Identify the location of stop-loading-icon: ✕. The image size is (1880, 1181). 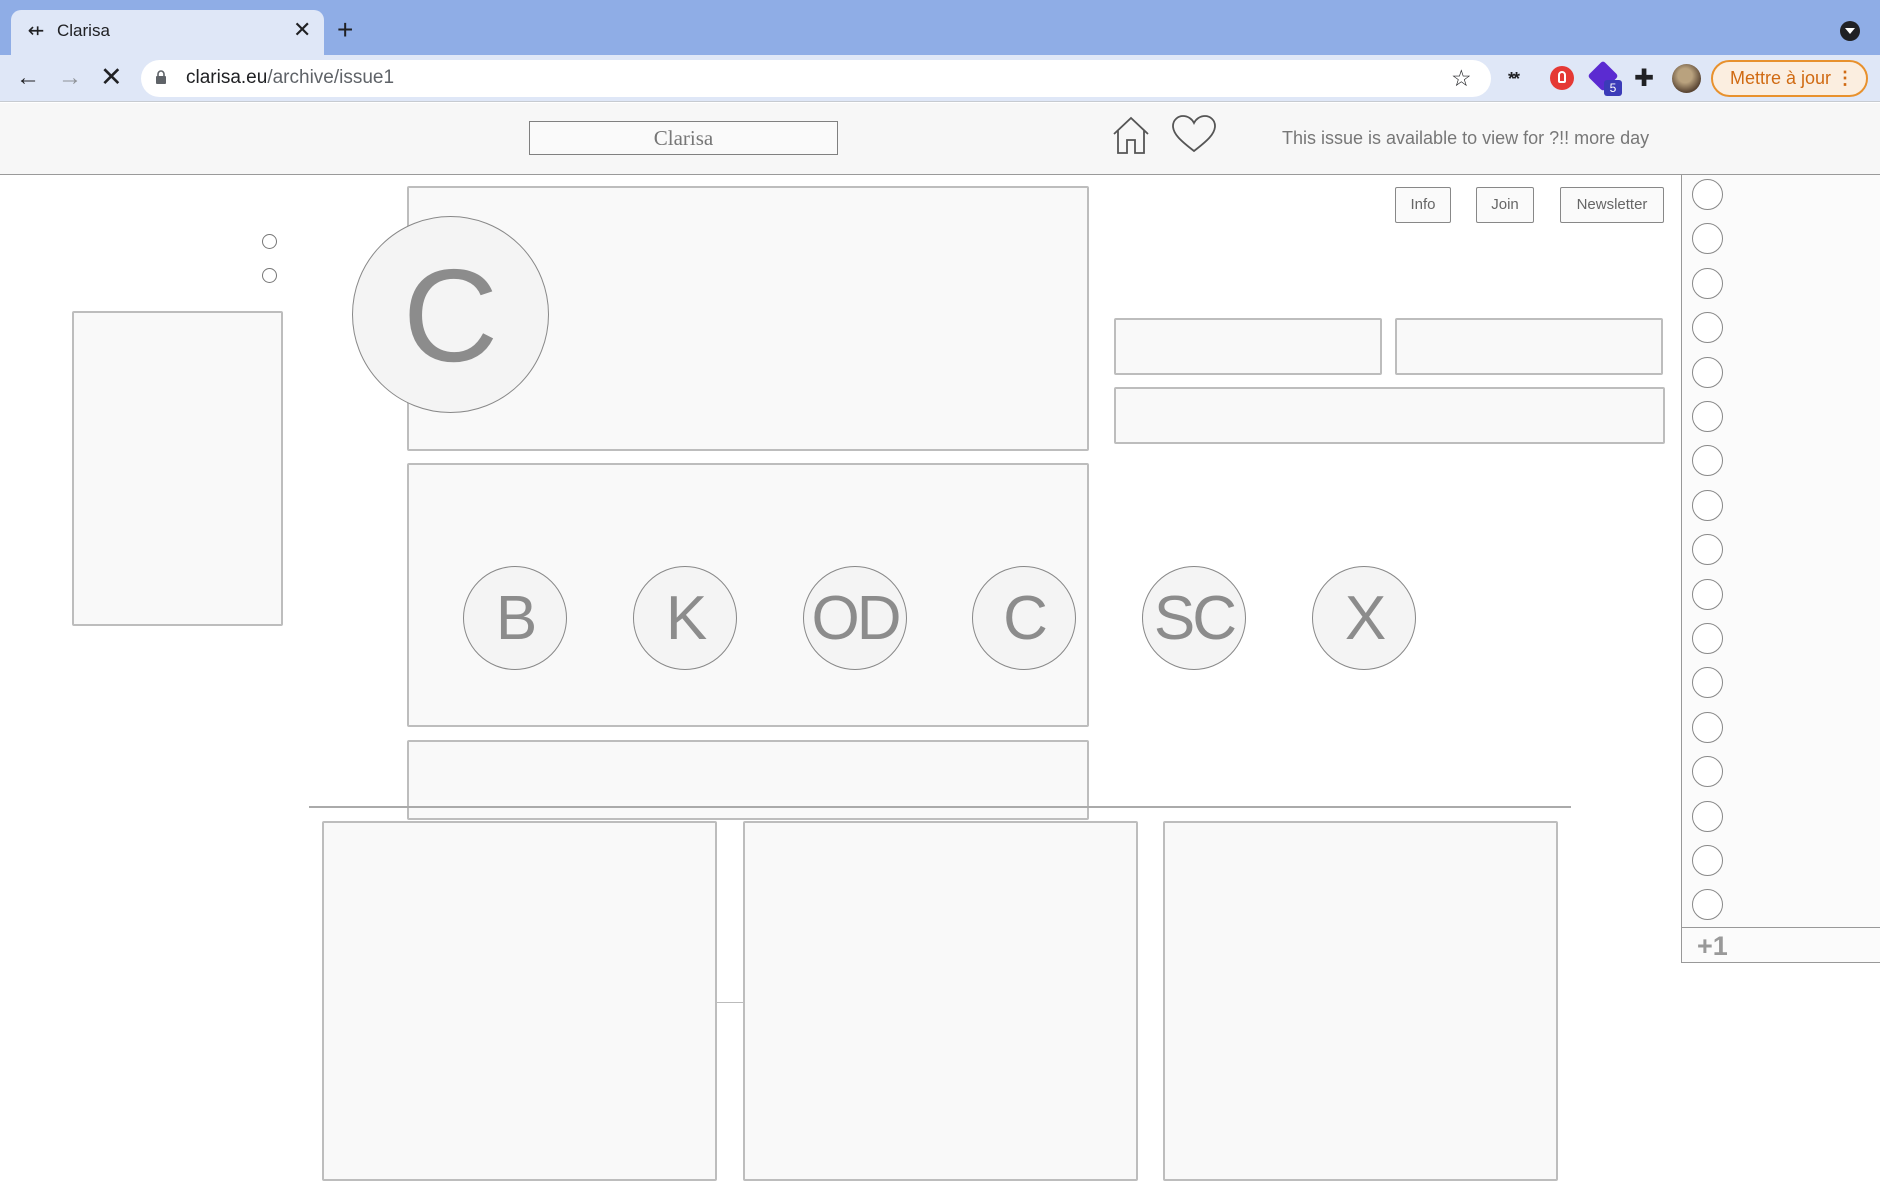
(111, 77).